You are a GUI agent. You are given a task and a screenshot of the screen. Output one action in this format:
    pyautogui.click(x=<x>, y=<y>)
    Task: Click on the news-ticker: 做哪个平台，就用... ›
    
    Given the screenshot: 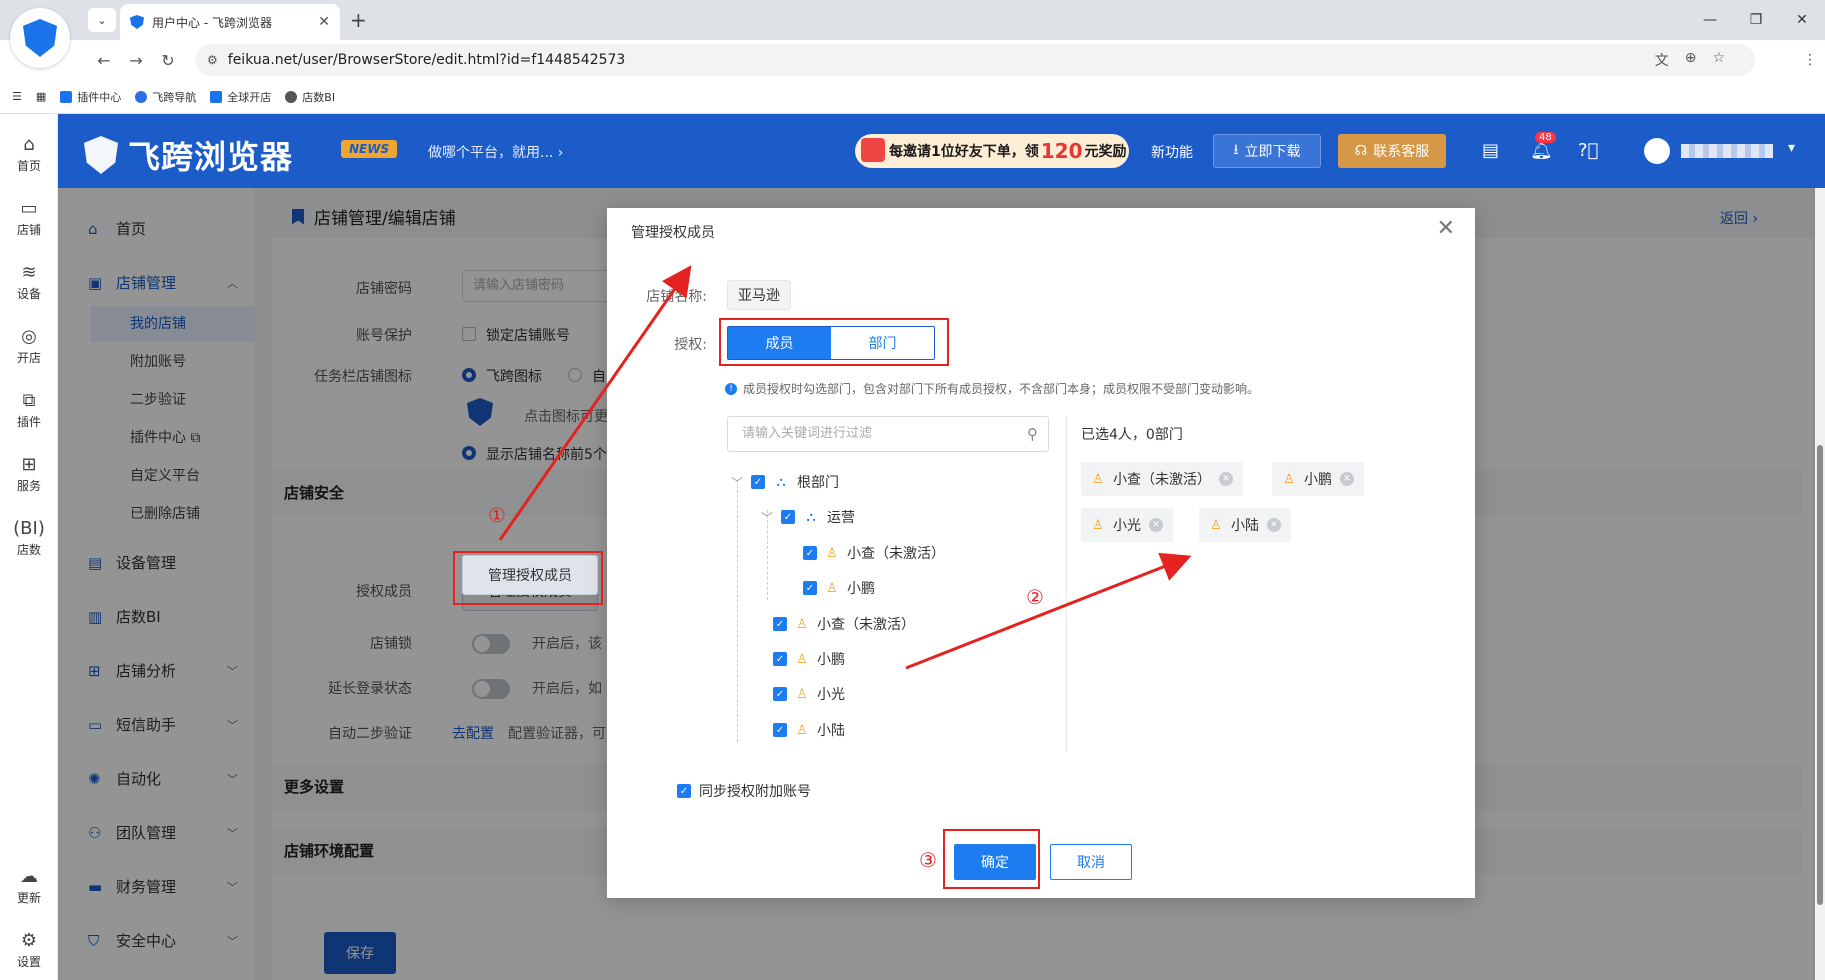 What is the action you would take?
    pyautogui.click(x=495, y=152)
    